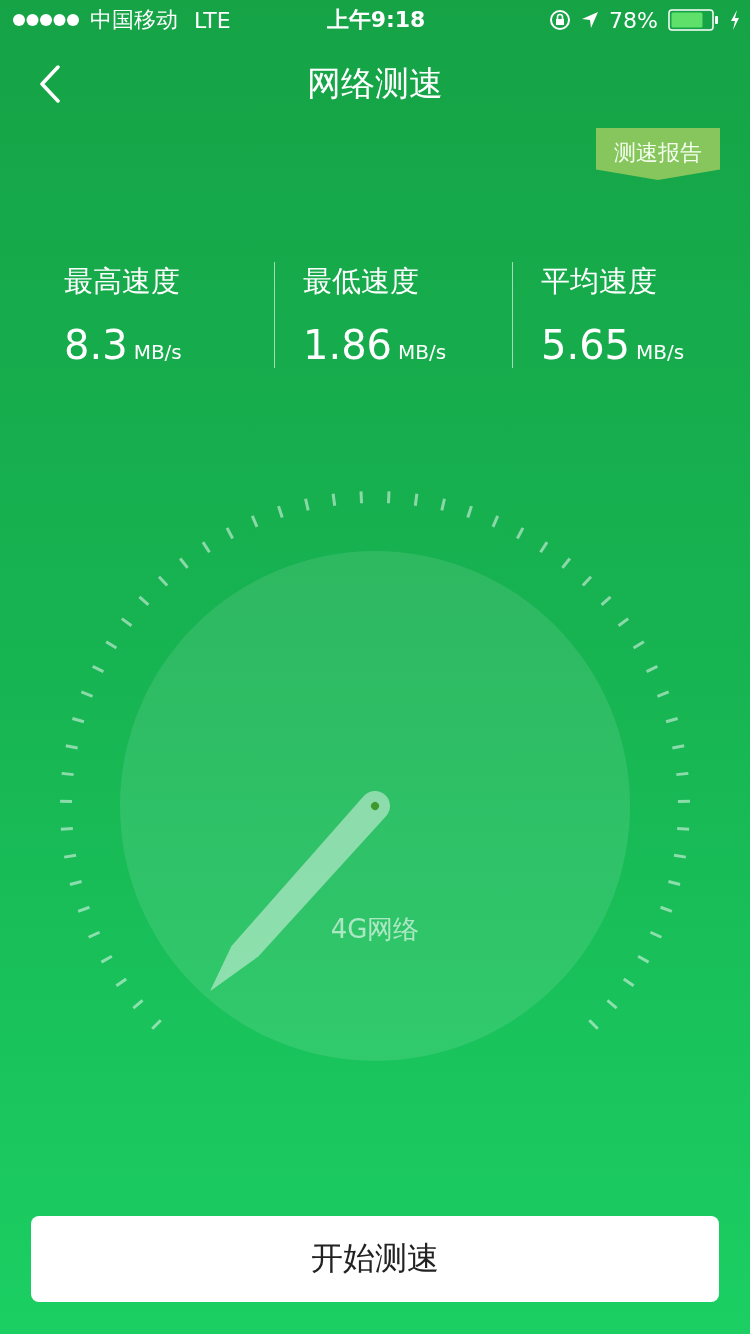 The width and height of the screenshot is (750, 1334). I want to click on rotation-lock-icon, so click(560, 20).